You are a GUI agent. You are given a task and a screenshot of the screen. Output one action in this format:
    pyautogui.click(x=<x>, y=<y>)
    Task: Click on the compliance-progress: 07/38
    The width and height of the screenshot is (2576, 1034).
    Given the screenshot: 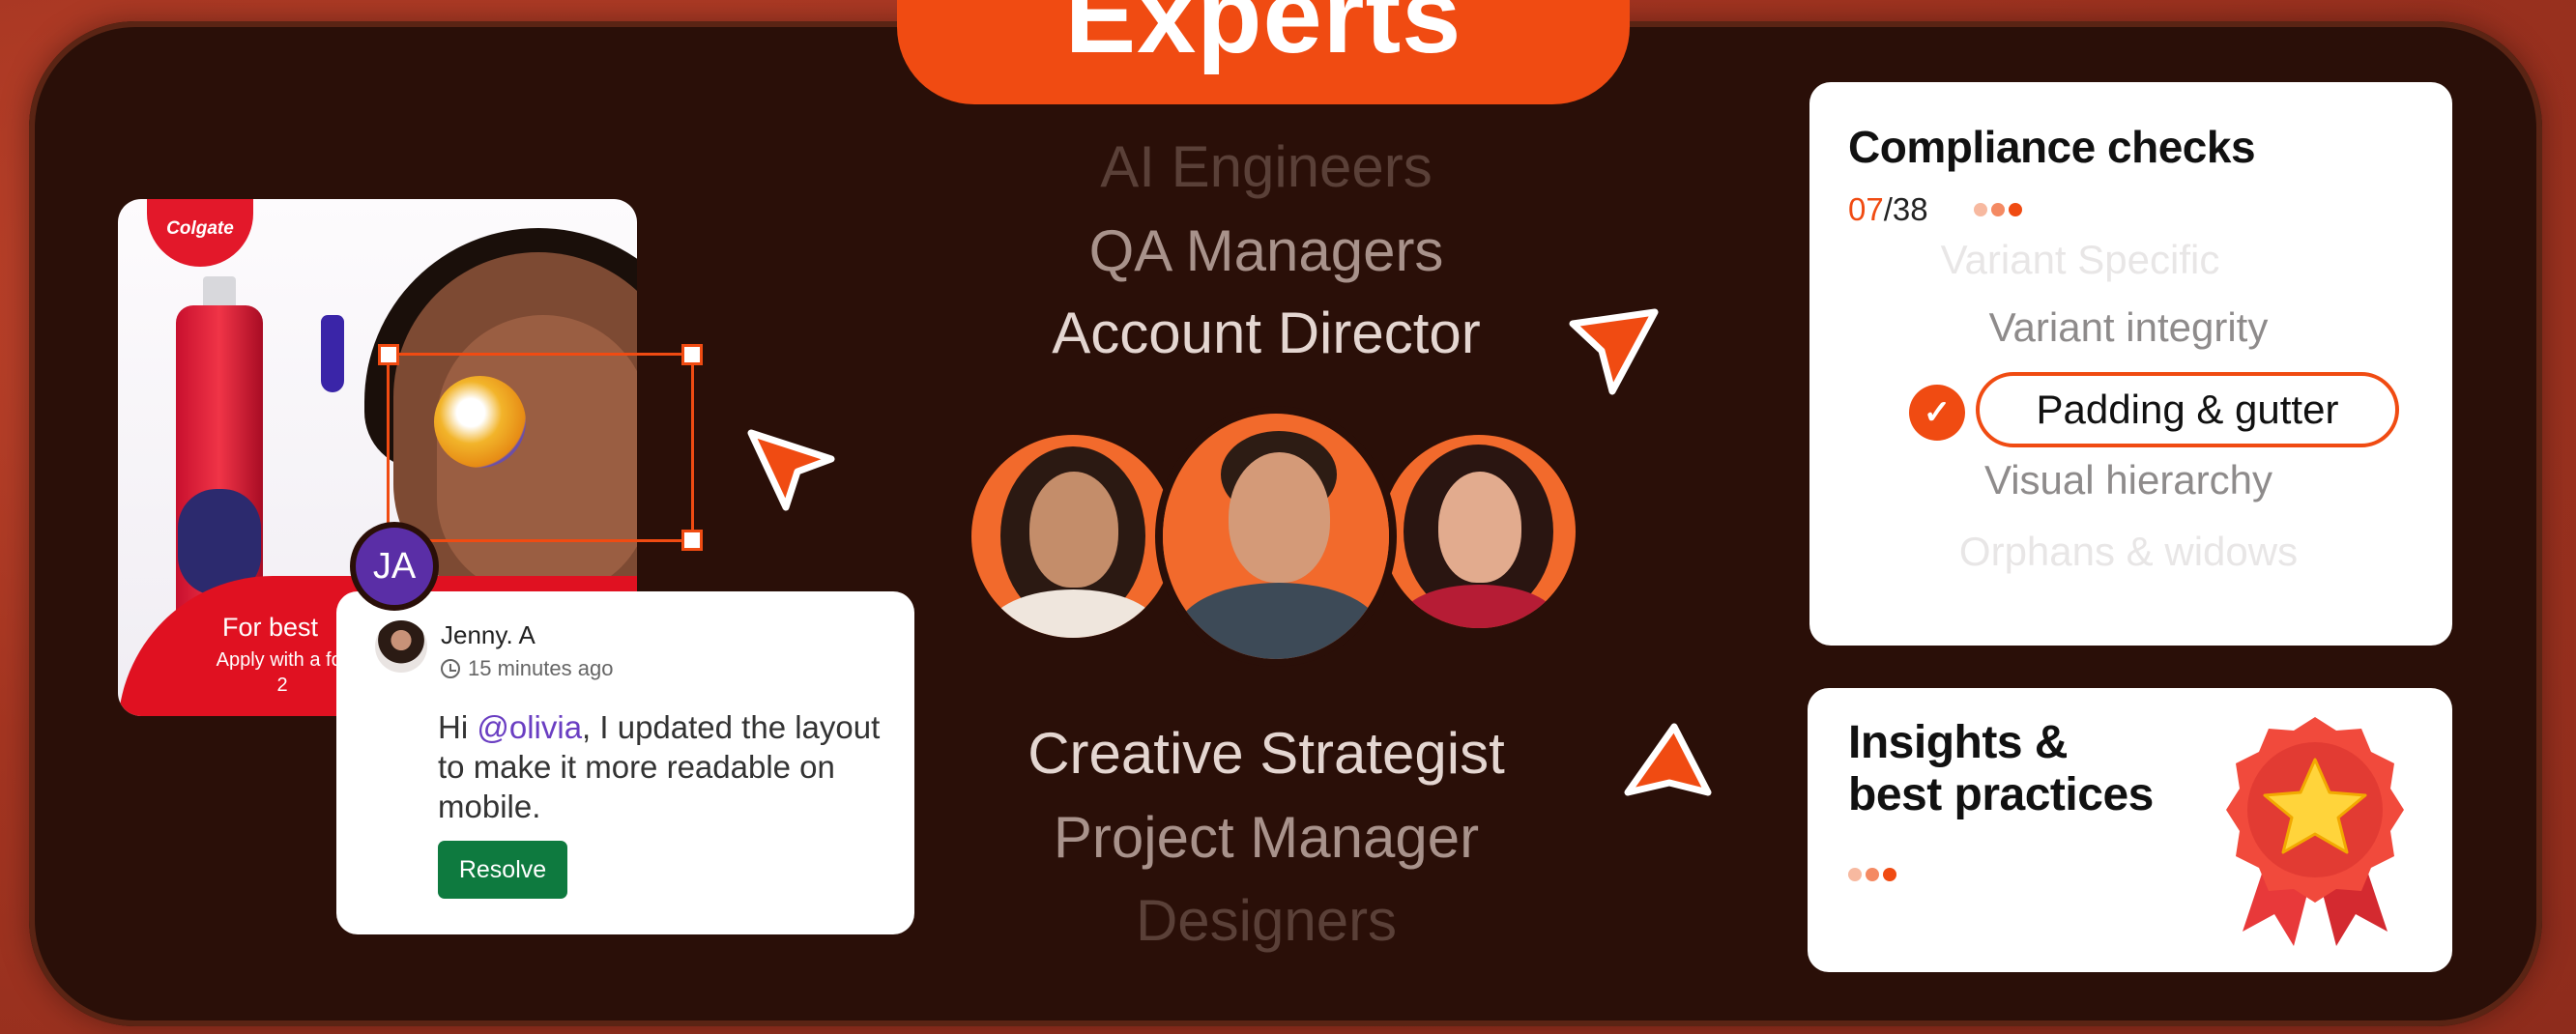 What is the action you would take?
    pyautogui.click(x=1888, y=210)
    